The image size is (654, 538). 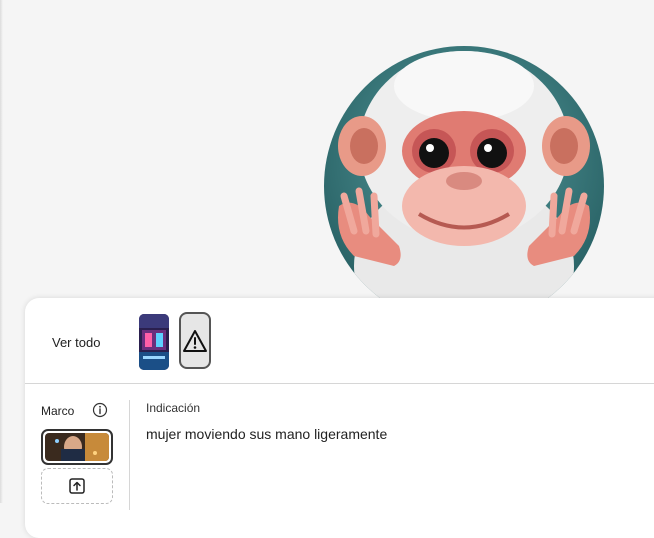 I want to click on upload-icon, so click(x=77, y=486).